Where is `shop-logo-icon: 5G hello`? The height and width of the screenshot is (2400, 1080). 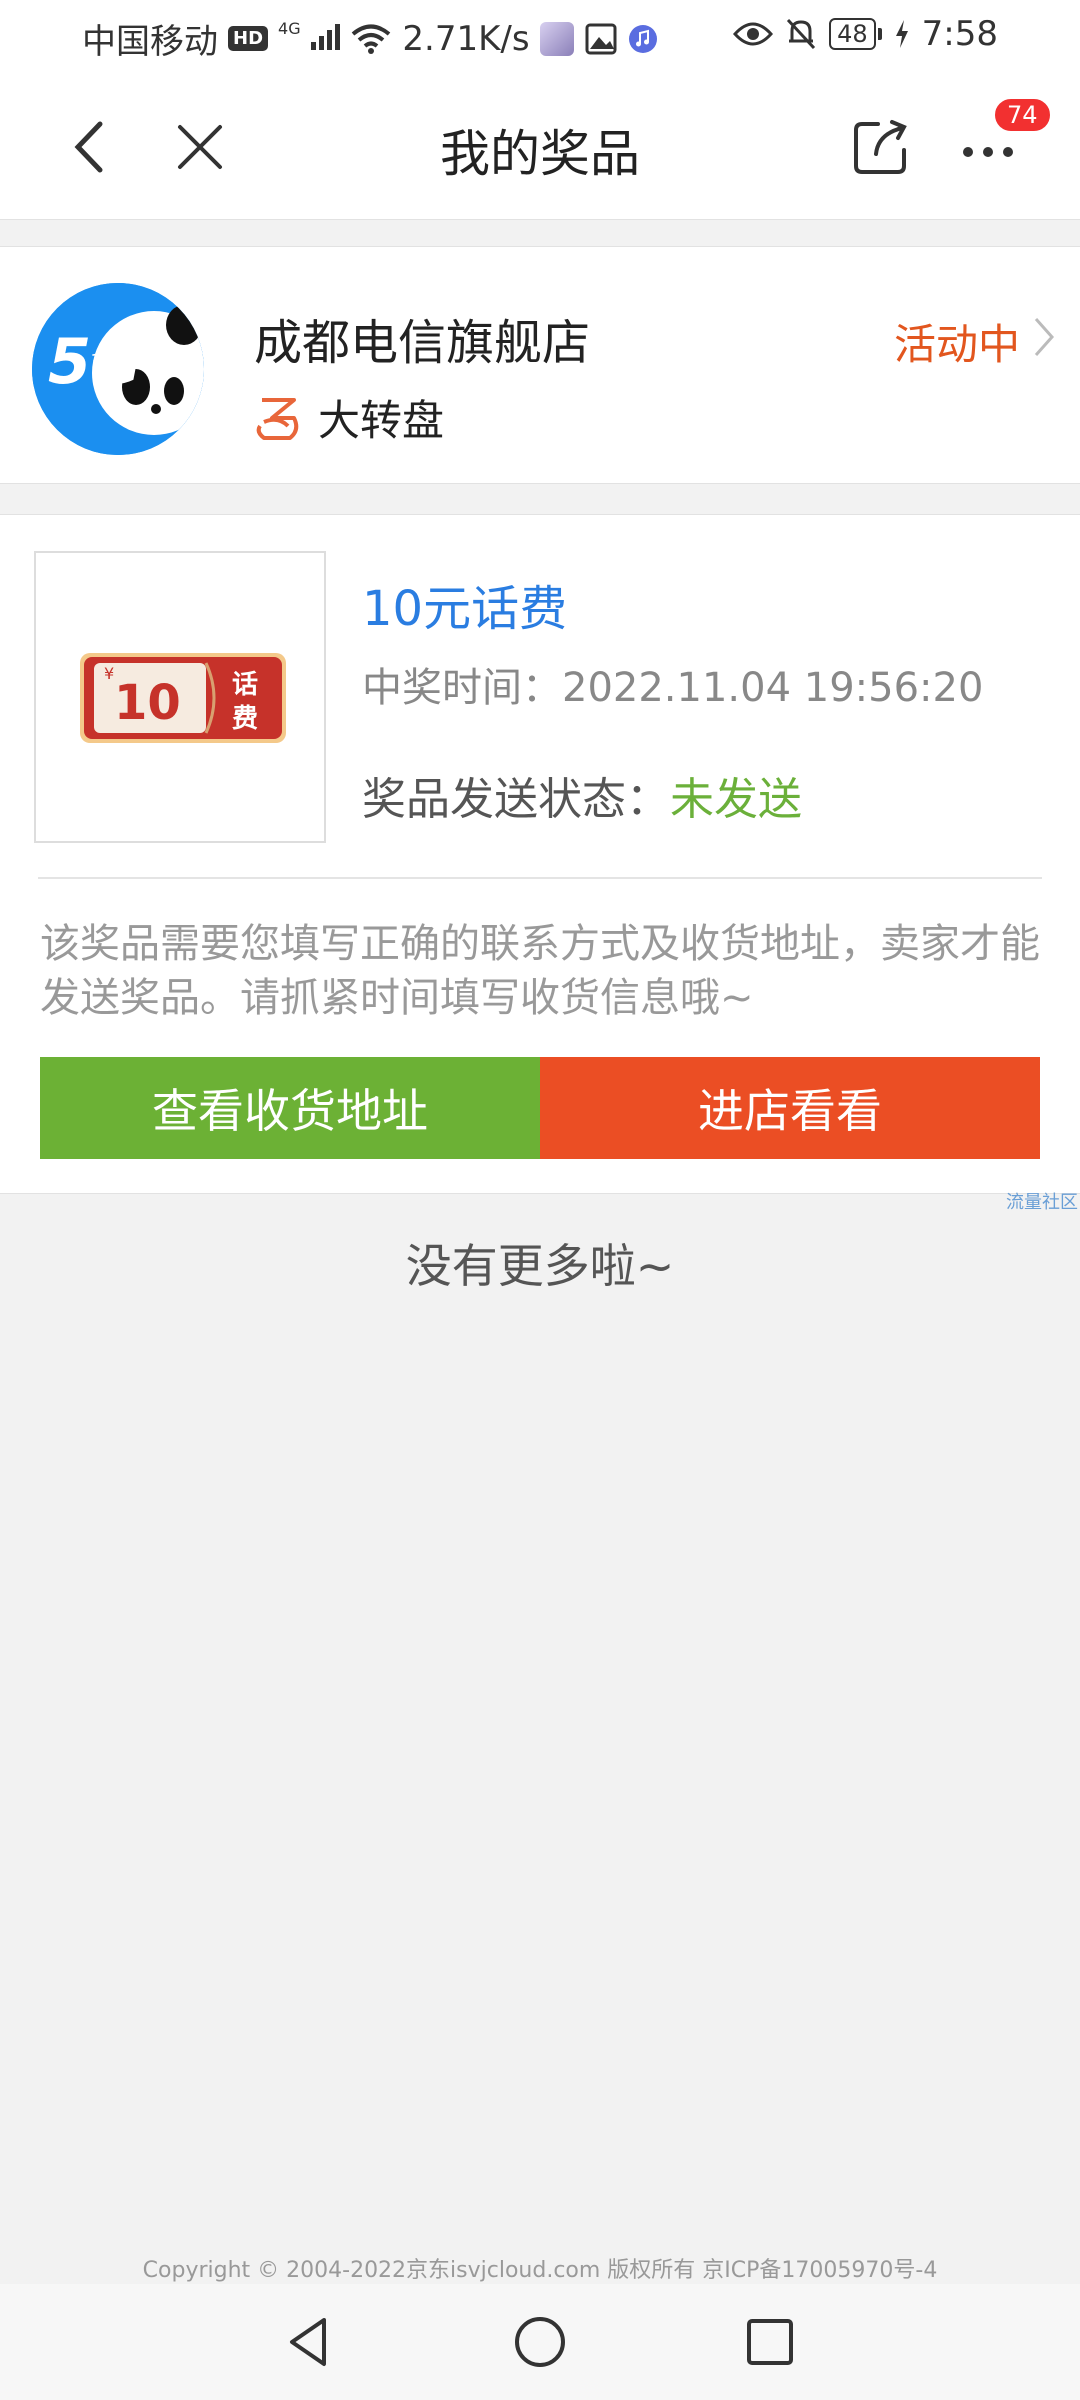
shop-logo-icon: 5G hello is located at coordinates (118, 369).